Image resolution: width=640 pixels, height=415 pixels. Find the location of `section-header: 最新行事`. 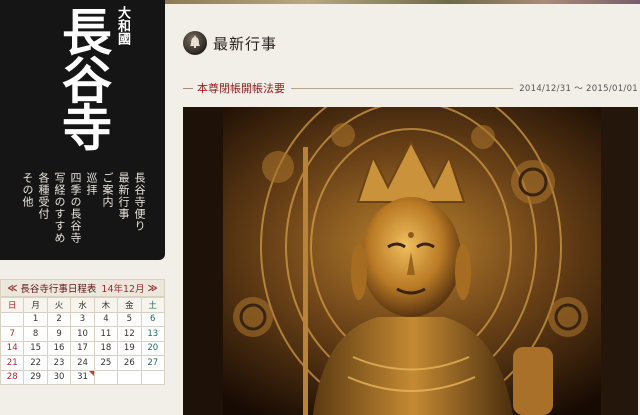

section-header: 最新行事 is located at coordinates (230, 43).